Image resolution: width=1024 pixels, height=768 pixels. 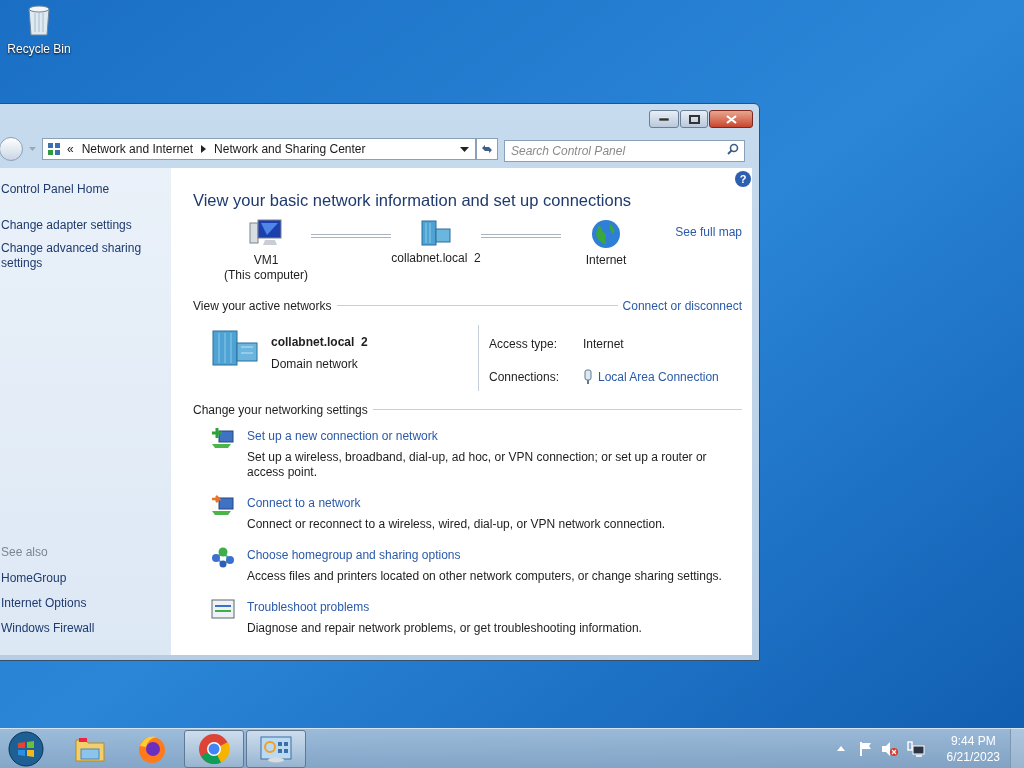 What do you see at coordinates (354, 554) in the screenshot?
I see `task-link: Choose homegroup and sharing options` at bounding box center [354, 554].